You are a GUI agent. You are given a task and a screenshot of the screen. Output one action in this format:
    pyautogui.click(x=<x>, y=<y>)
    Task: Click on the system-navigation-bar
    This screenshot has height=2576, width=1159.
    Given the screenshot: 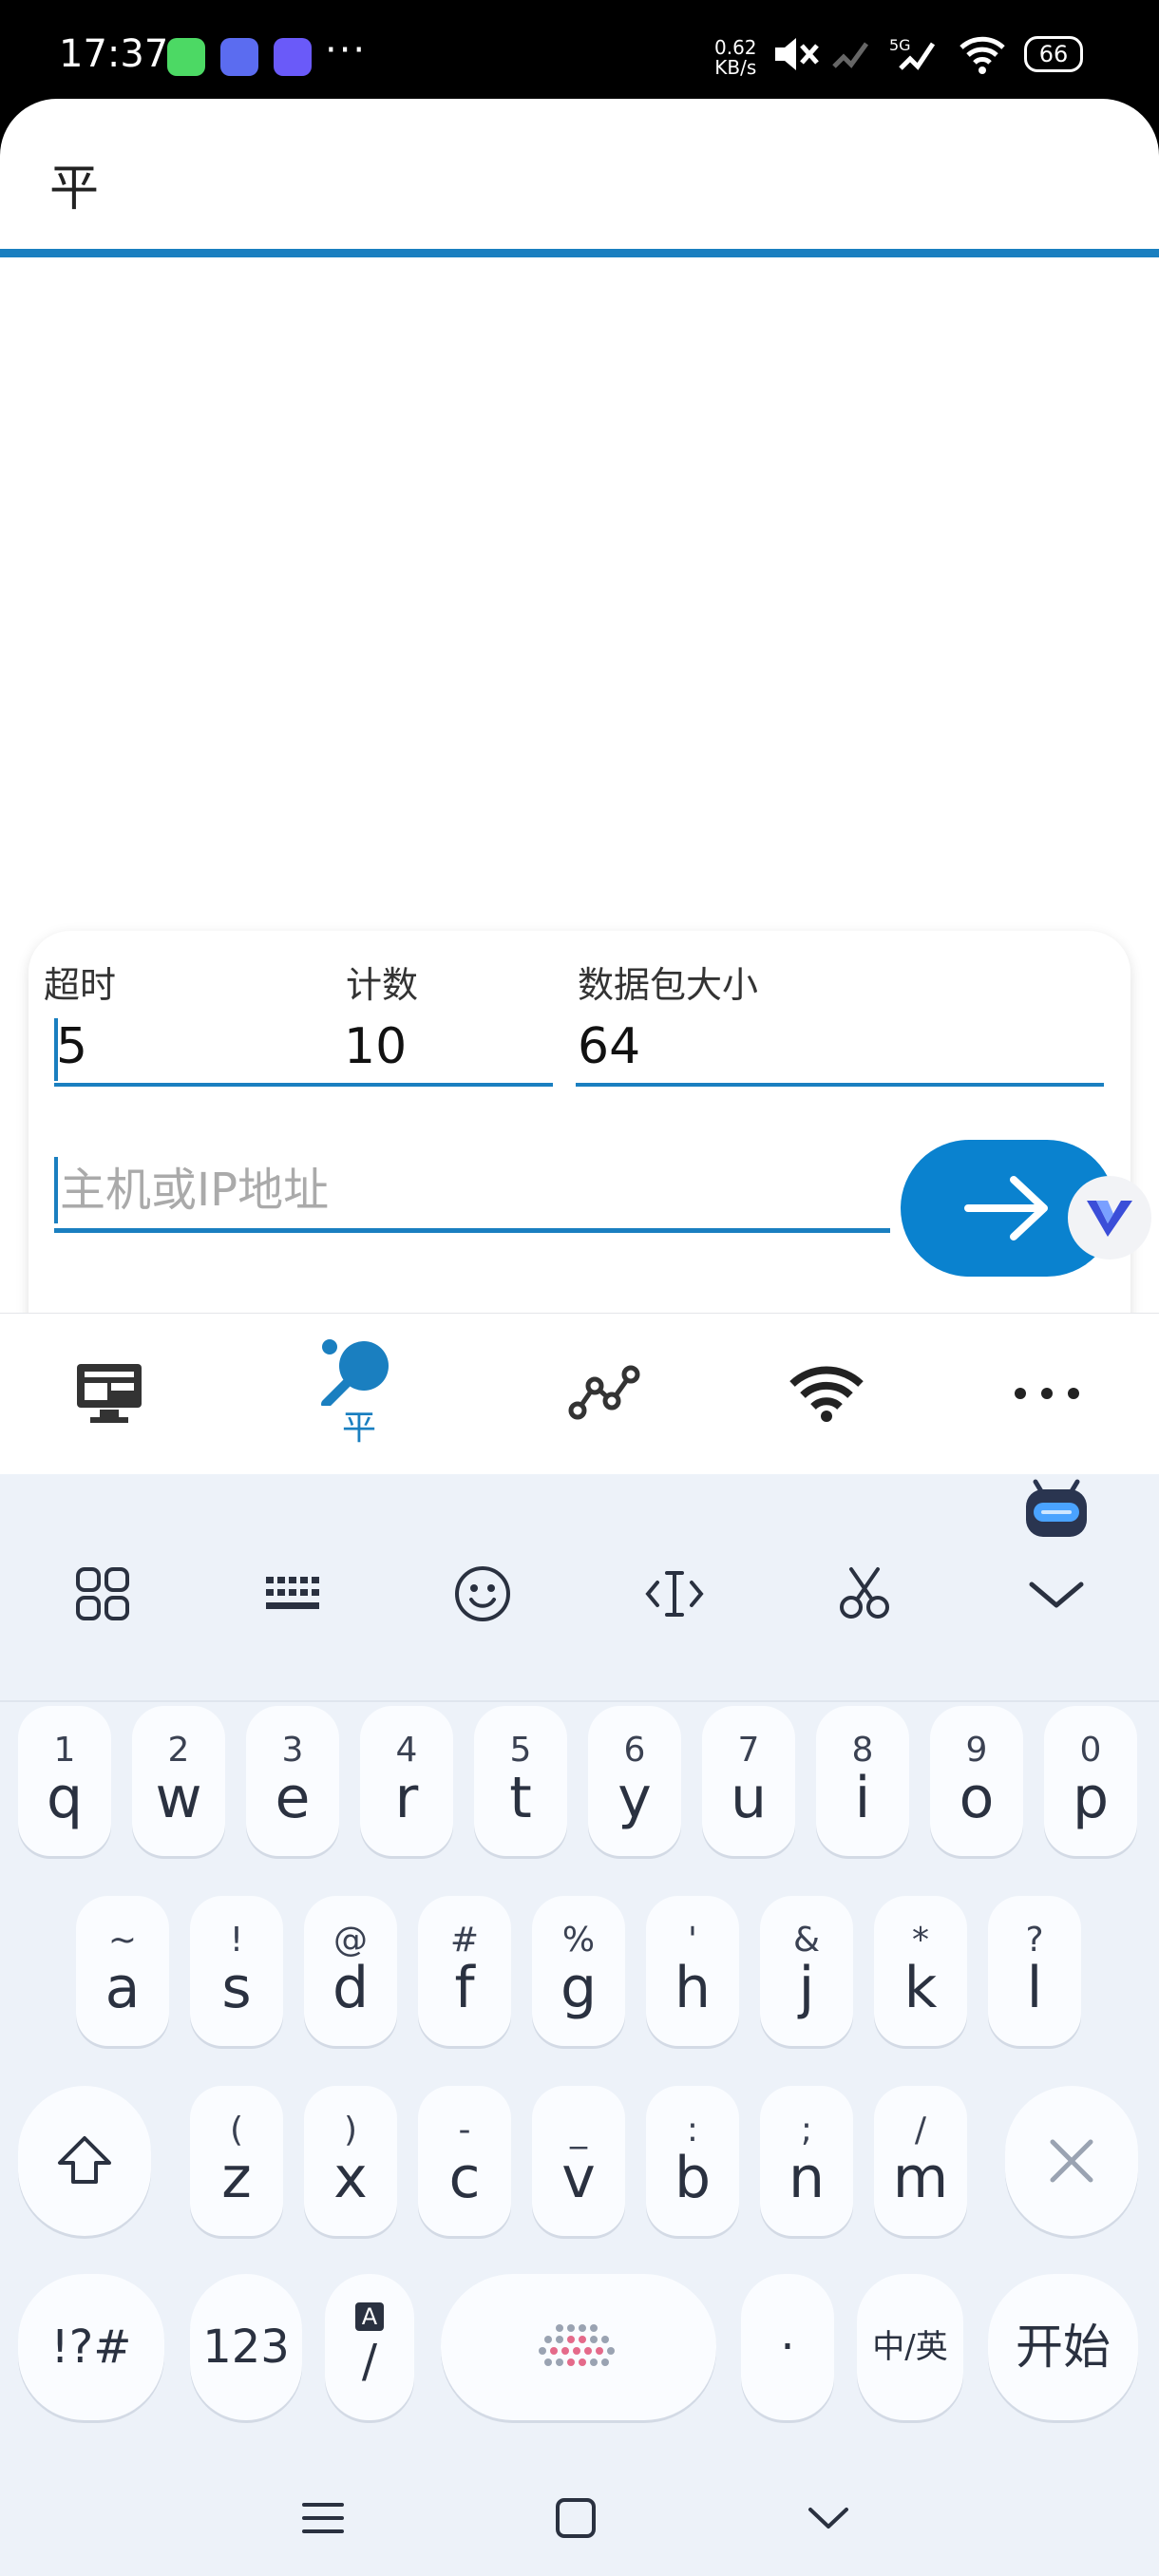 What is the action you would take?
    pyautogui.click(x=579, y=2518)
    